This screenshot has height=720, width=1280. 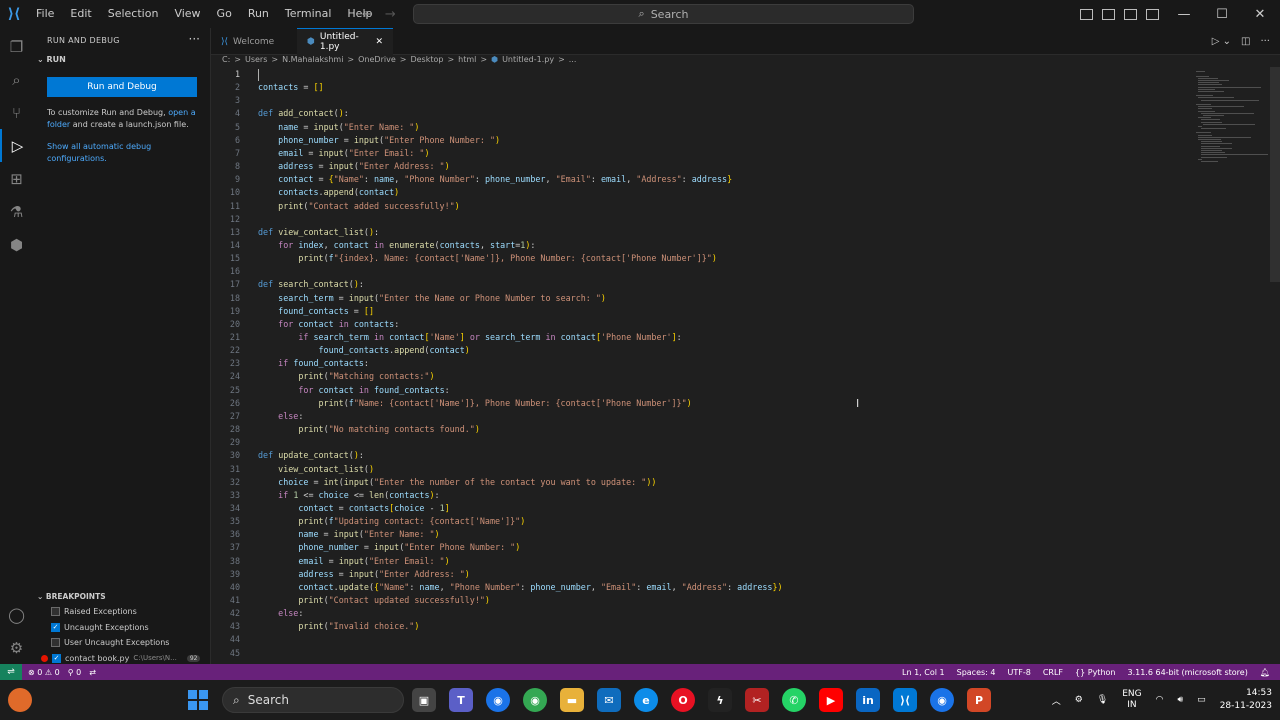 I want to click on code-line: 27 else:, so click(x=701, y=416).